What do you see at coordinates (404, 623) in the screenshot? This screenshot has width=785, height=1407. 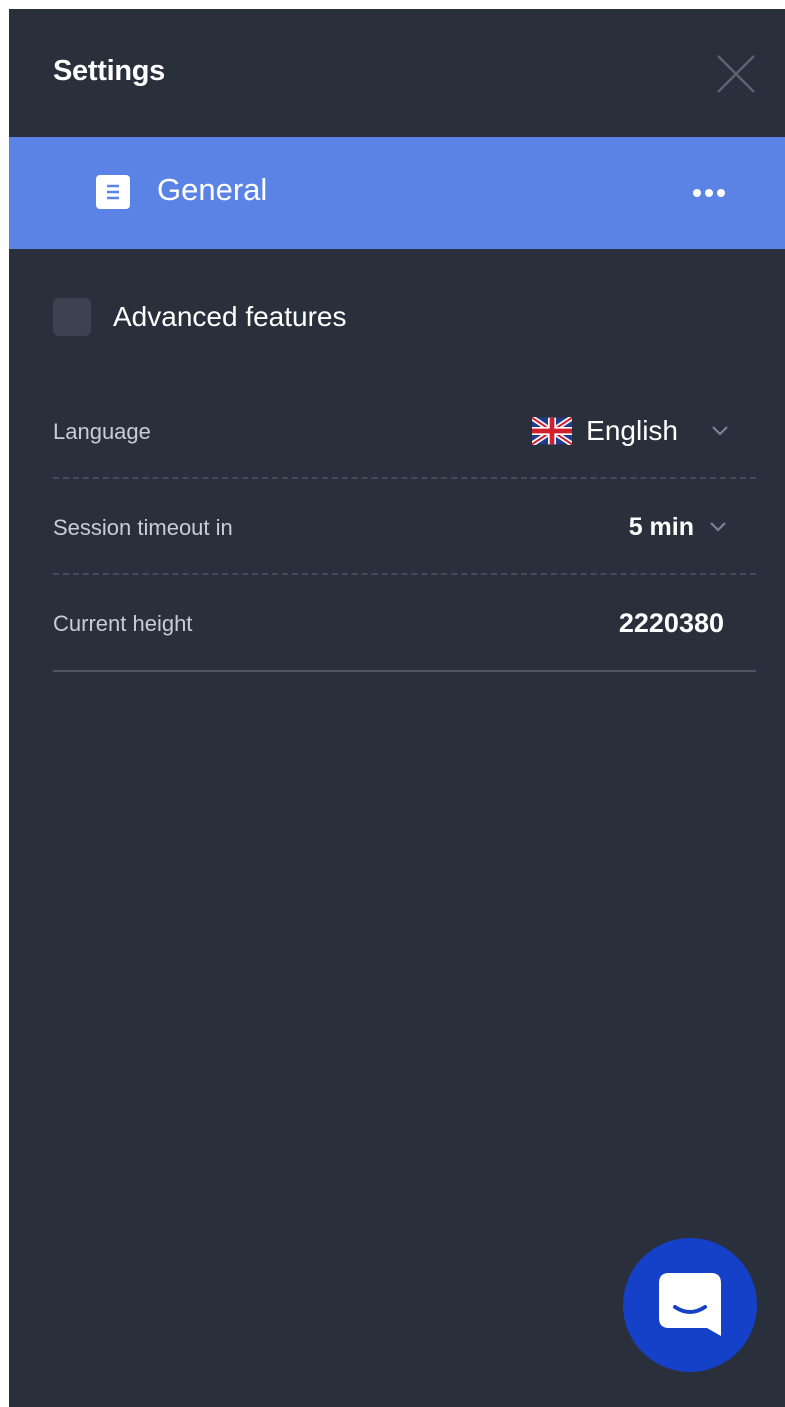 I see `current-height-row: Current height 2220380` at bounding box center [404, 623].